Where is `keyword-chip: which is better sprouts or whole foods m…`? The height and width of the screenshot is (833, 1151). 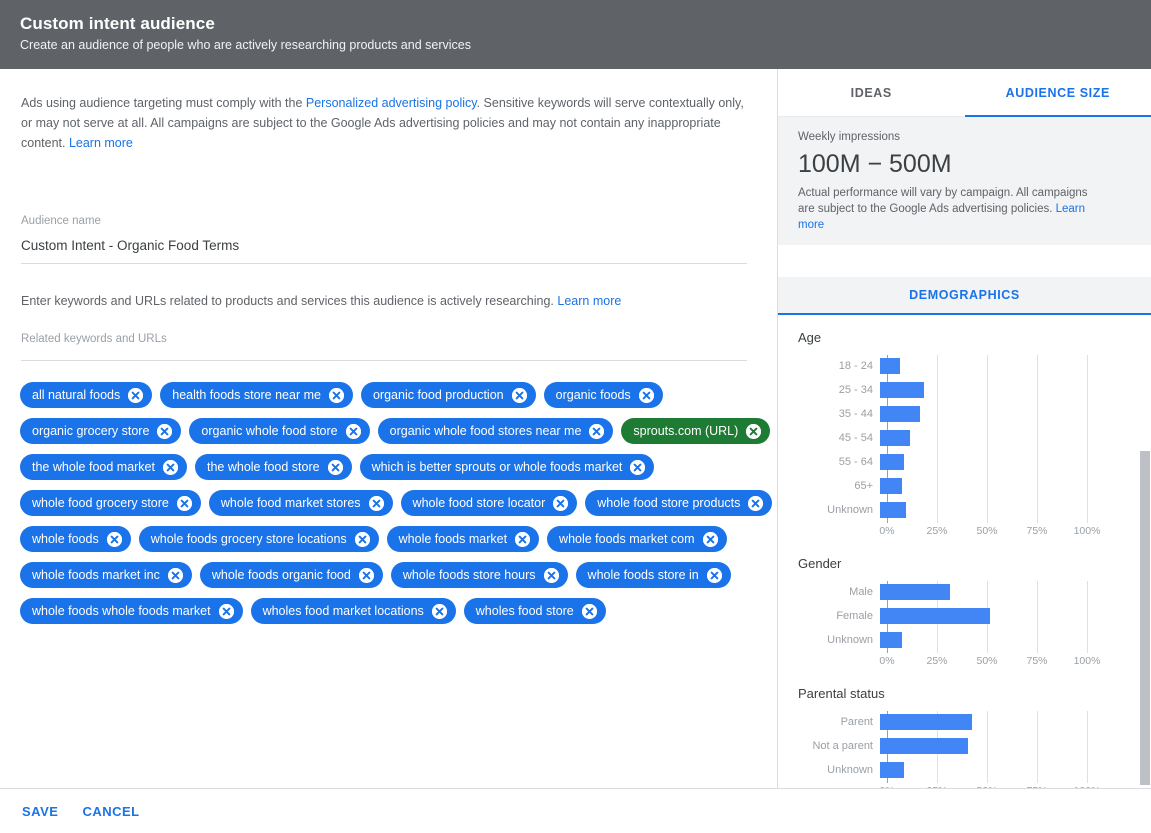
keyword-chip: which is better sprouts or whole foods m… is located at coordinates (507, 467).